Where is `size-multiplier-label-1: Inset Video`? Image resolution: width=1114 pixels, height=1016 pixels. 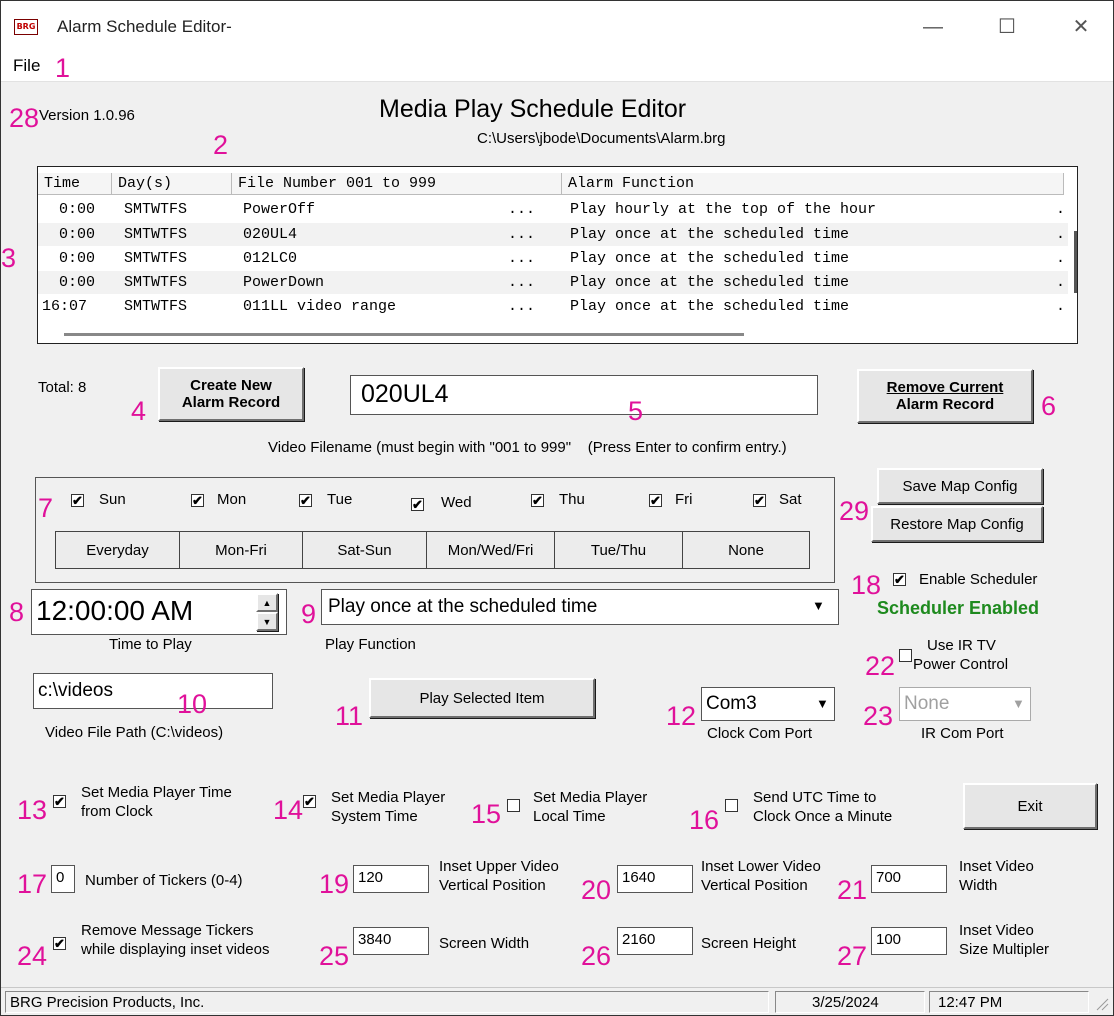 size-multiplier-label-1: Inset Video is located at coordinates (996, 930).